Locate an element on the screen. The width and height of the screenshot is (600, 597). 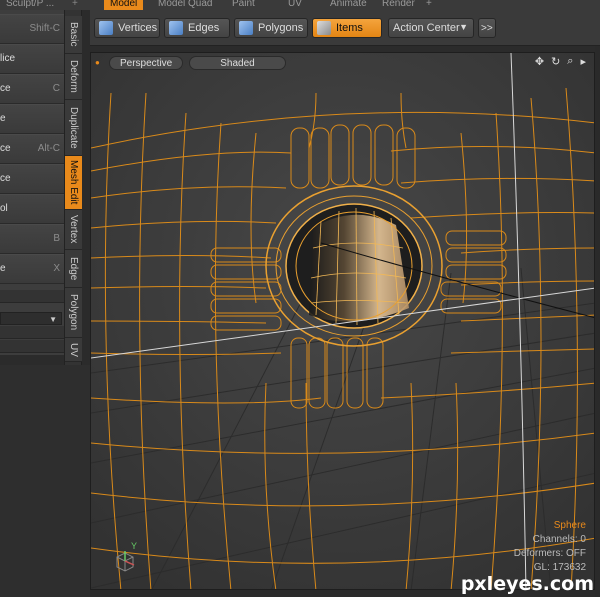
vertices-icon is located at coordinates (106, 28).